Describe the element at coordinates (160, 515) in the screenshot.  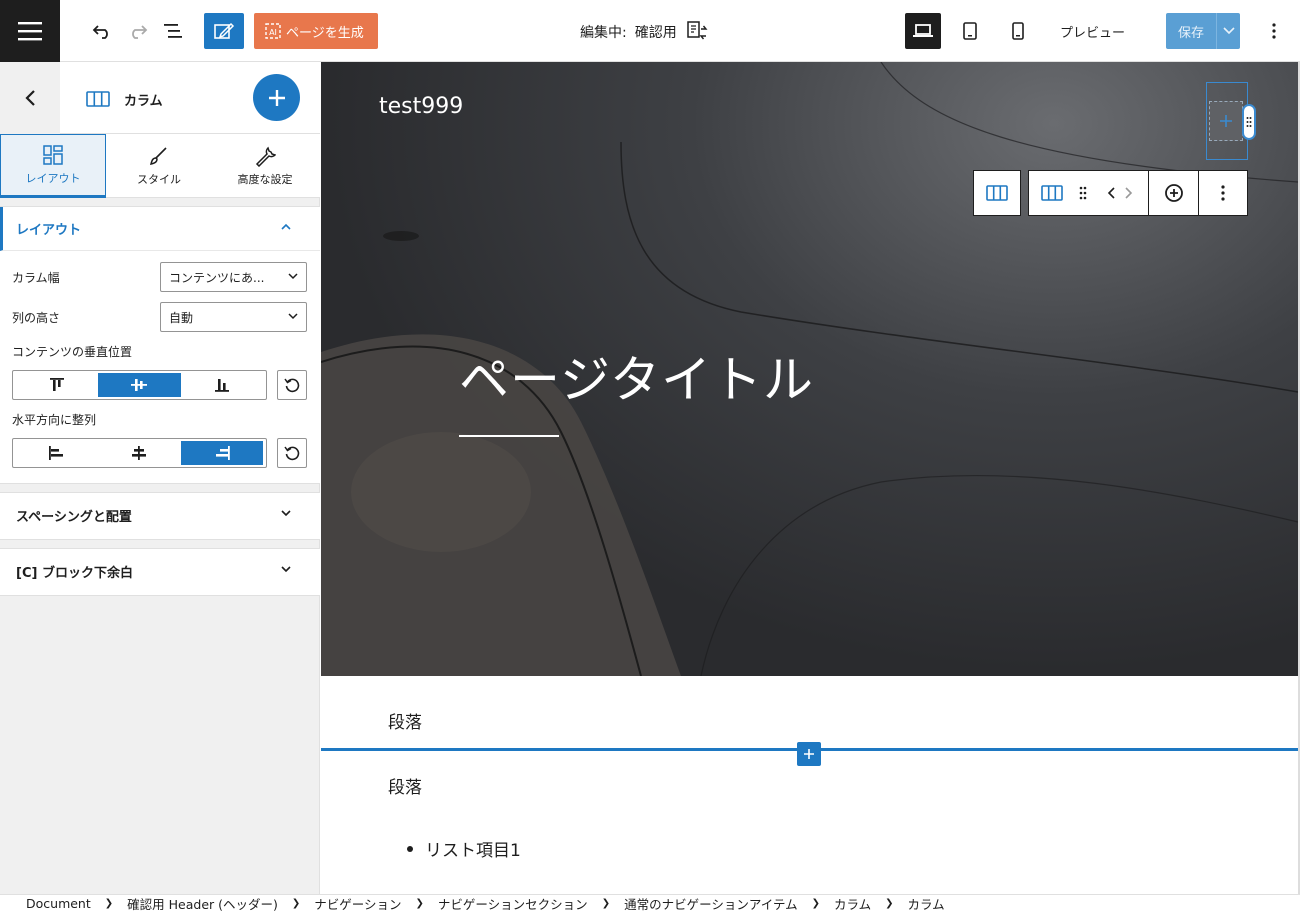
I see `spacing-panel-toggle: スペーシングと配置` at that location.